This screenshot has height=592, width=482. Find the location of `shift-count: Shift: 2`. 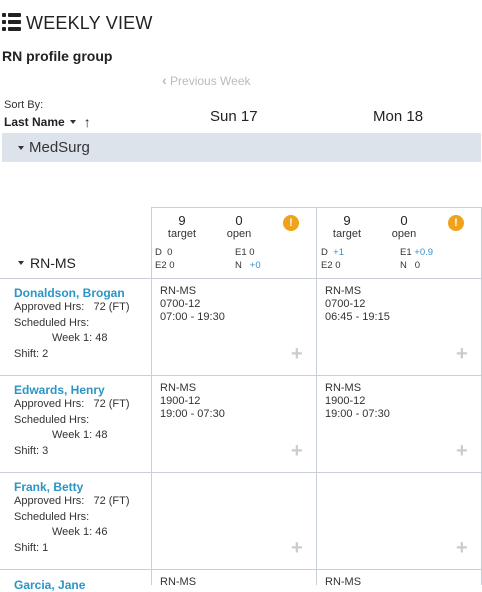

shift-count: Shift: 2 is located at coordinates (31, 353).